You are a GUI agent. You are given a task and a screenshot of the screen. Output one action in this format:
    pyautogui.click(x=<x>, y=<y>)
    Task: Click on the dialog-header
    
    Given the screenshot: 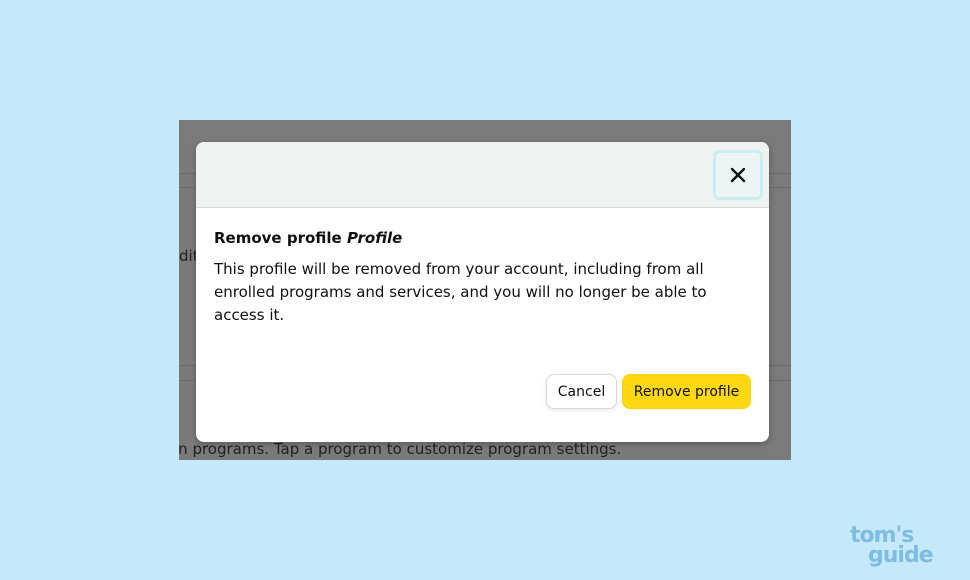 What is the action you would take?
    pyautogui.click(x=482, y=175)
    